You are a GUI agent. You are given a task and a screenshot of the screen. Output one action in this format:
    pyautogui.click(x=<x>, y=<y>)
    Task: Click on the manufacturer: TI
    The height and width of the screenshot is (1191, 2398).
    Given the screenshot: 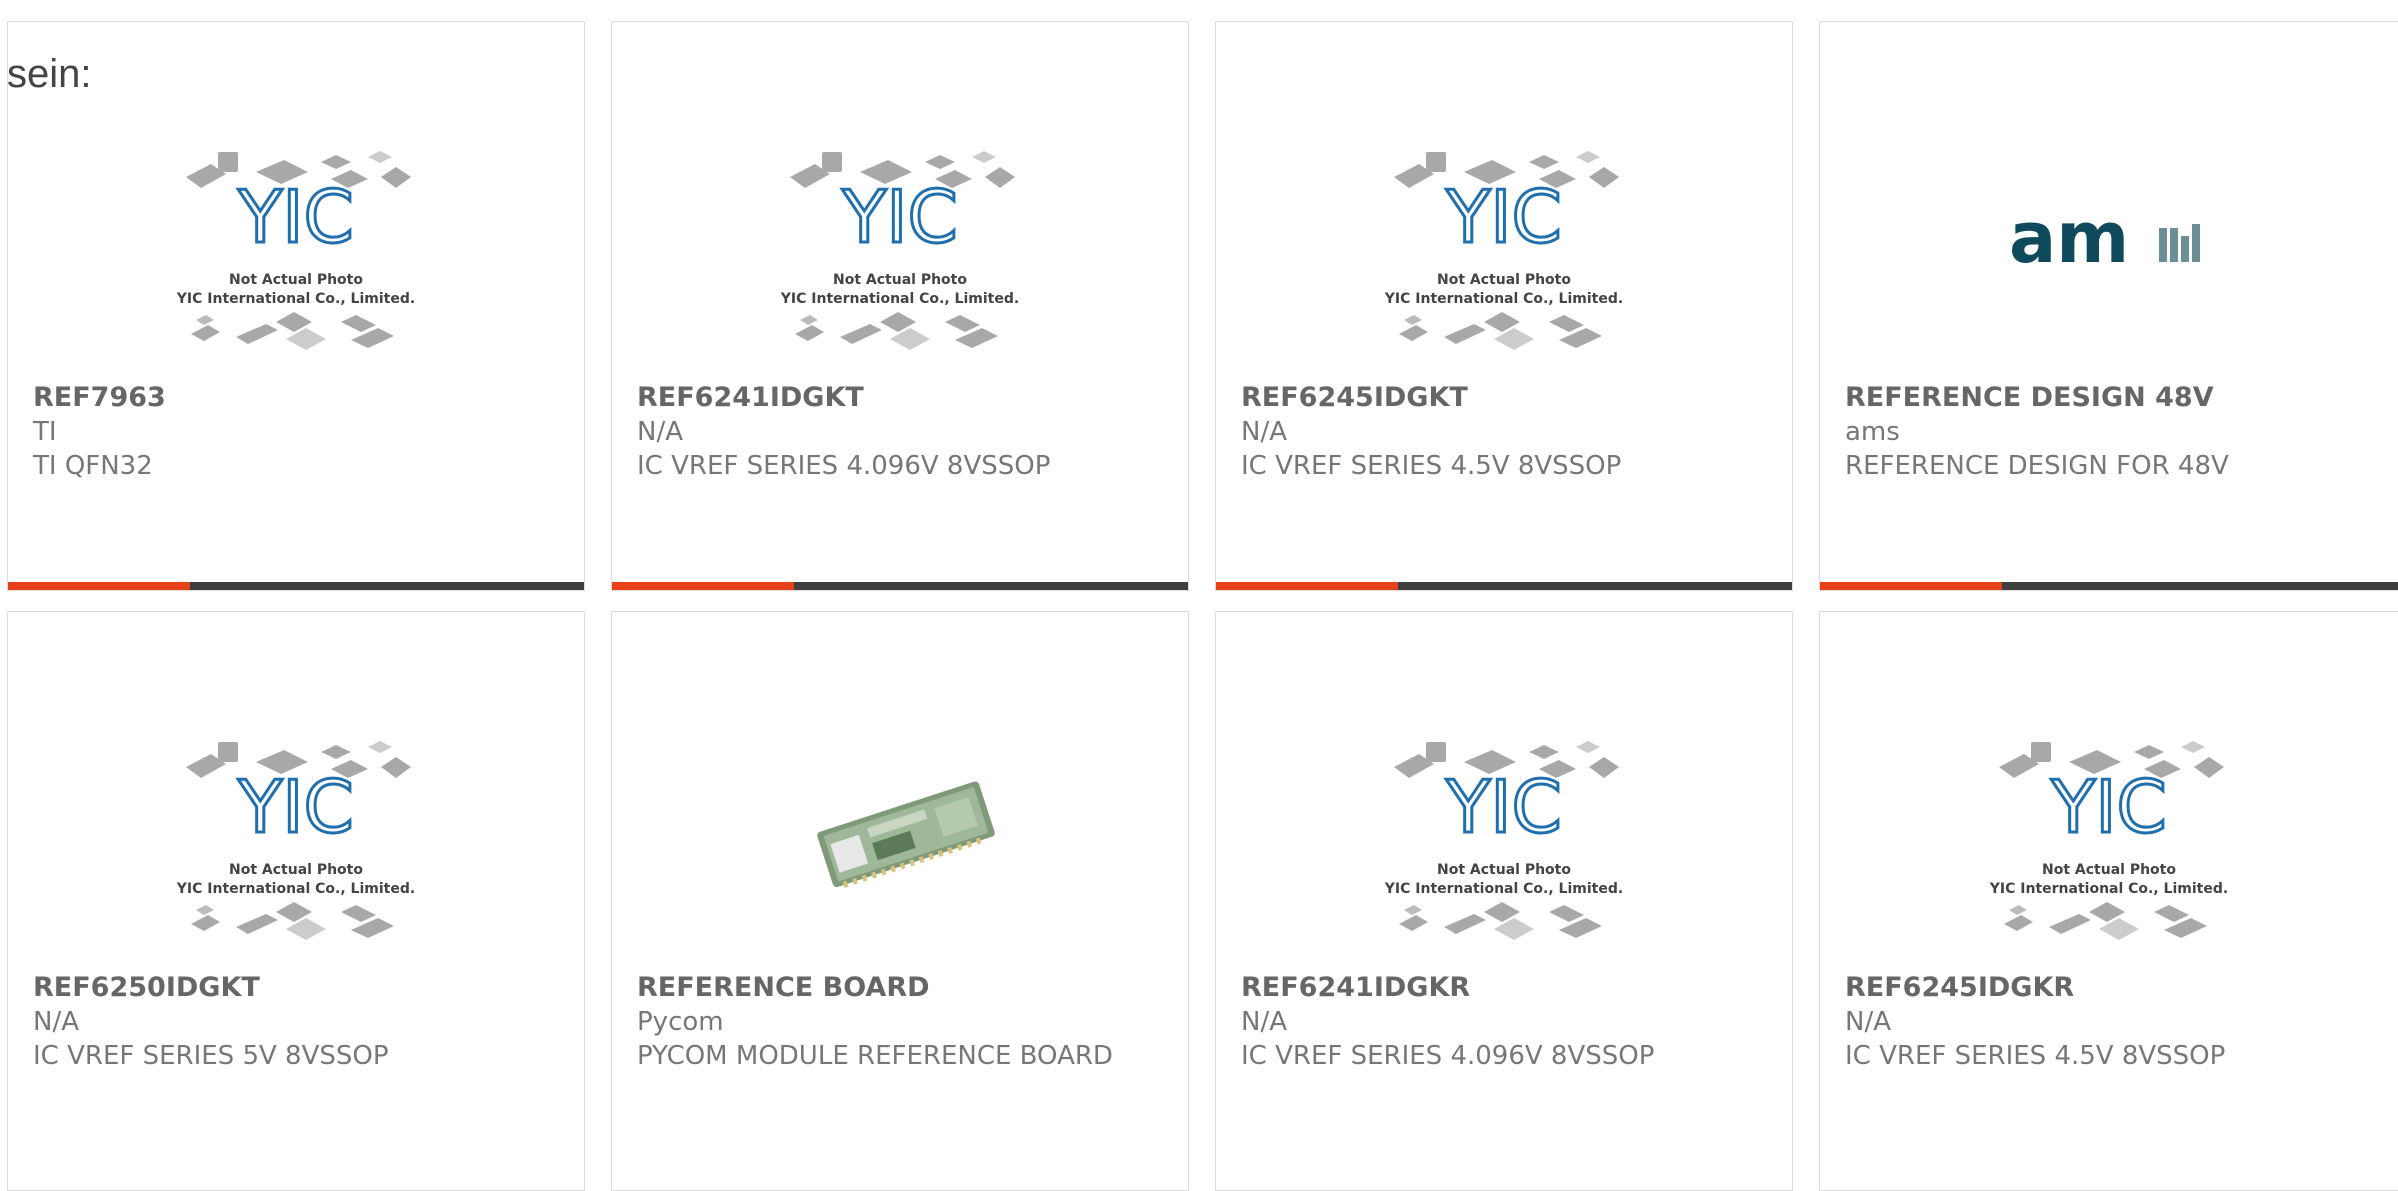 What is the action you would take?
    pyautogui.click(x=45, y=432)
    